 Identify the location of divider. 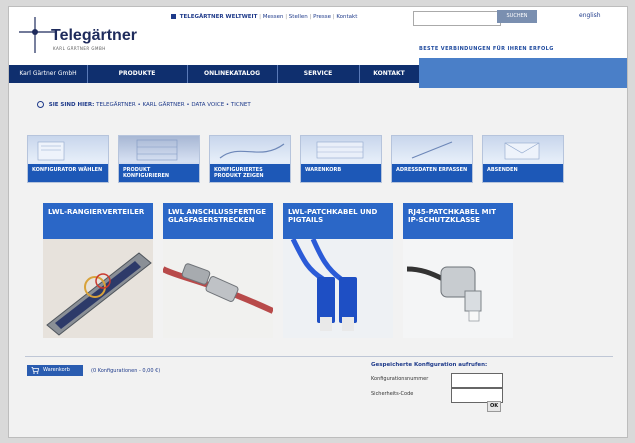
(319, 356).